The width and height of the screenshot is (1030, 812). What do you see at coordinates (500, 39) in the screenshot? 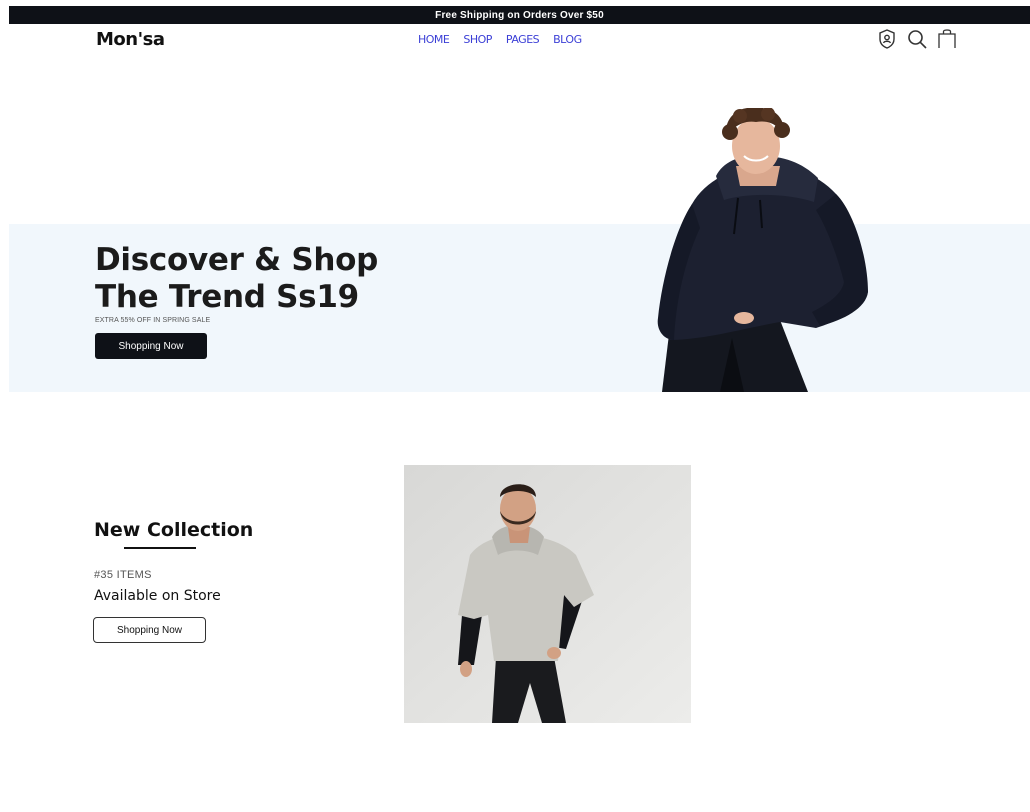
I see `main-nav: HOME SHOP PAGES BLOG` at bounding box center [500, 39].